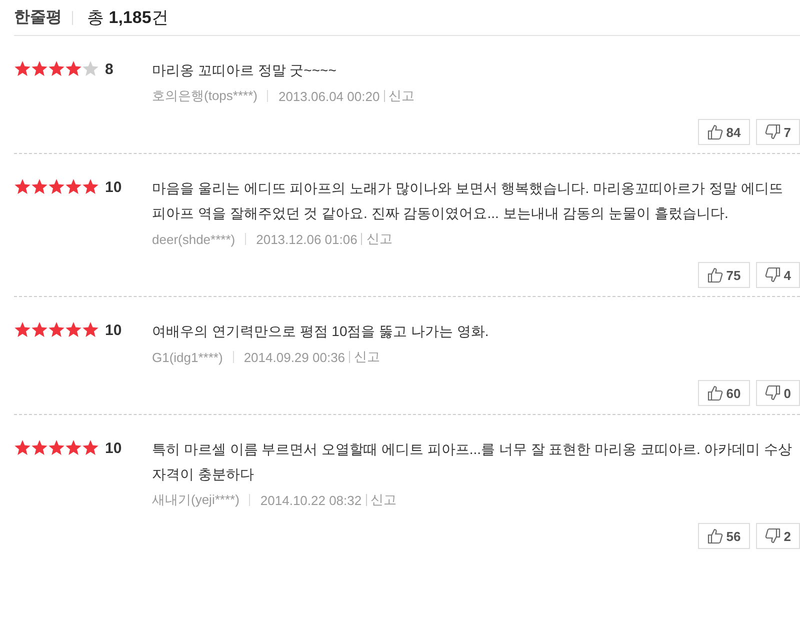 The height and width of the screenshot is (631, 800). What do you see at coordinates (196, 500) in the screenshot?
I see `review-author: 새내기(yeji****)` at bounding box center [196, 500].